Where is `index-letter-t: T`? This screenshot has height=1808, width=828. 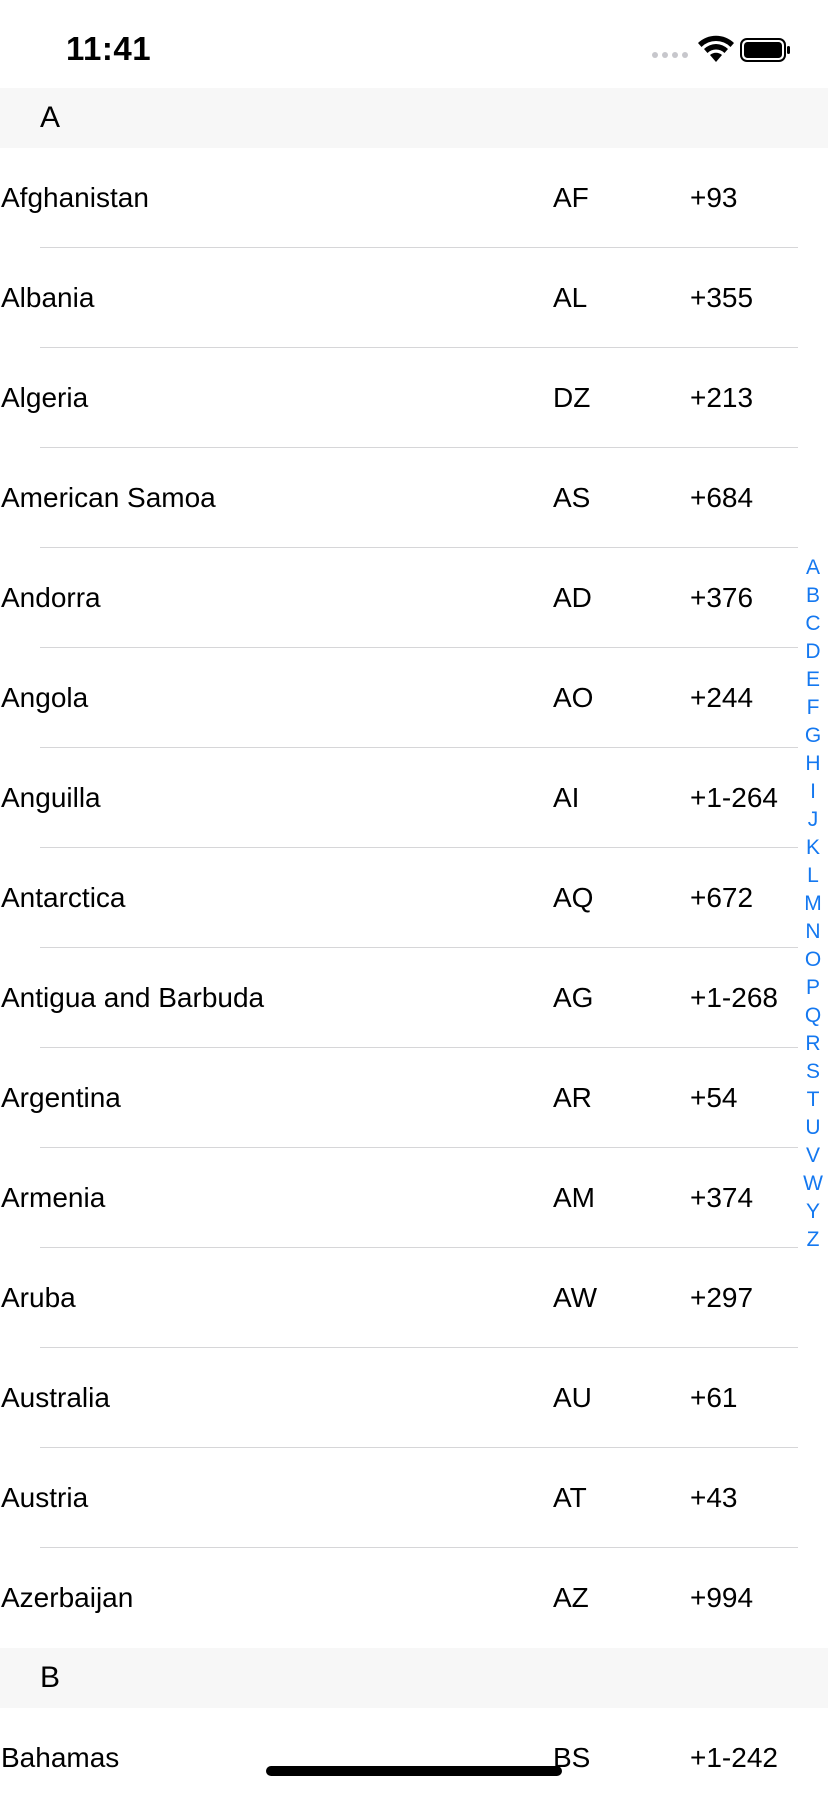 index-letter-t: T is located at coordinates (812, 1100).